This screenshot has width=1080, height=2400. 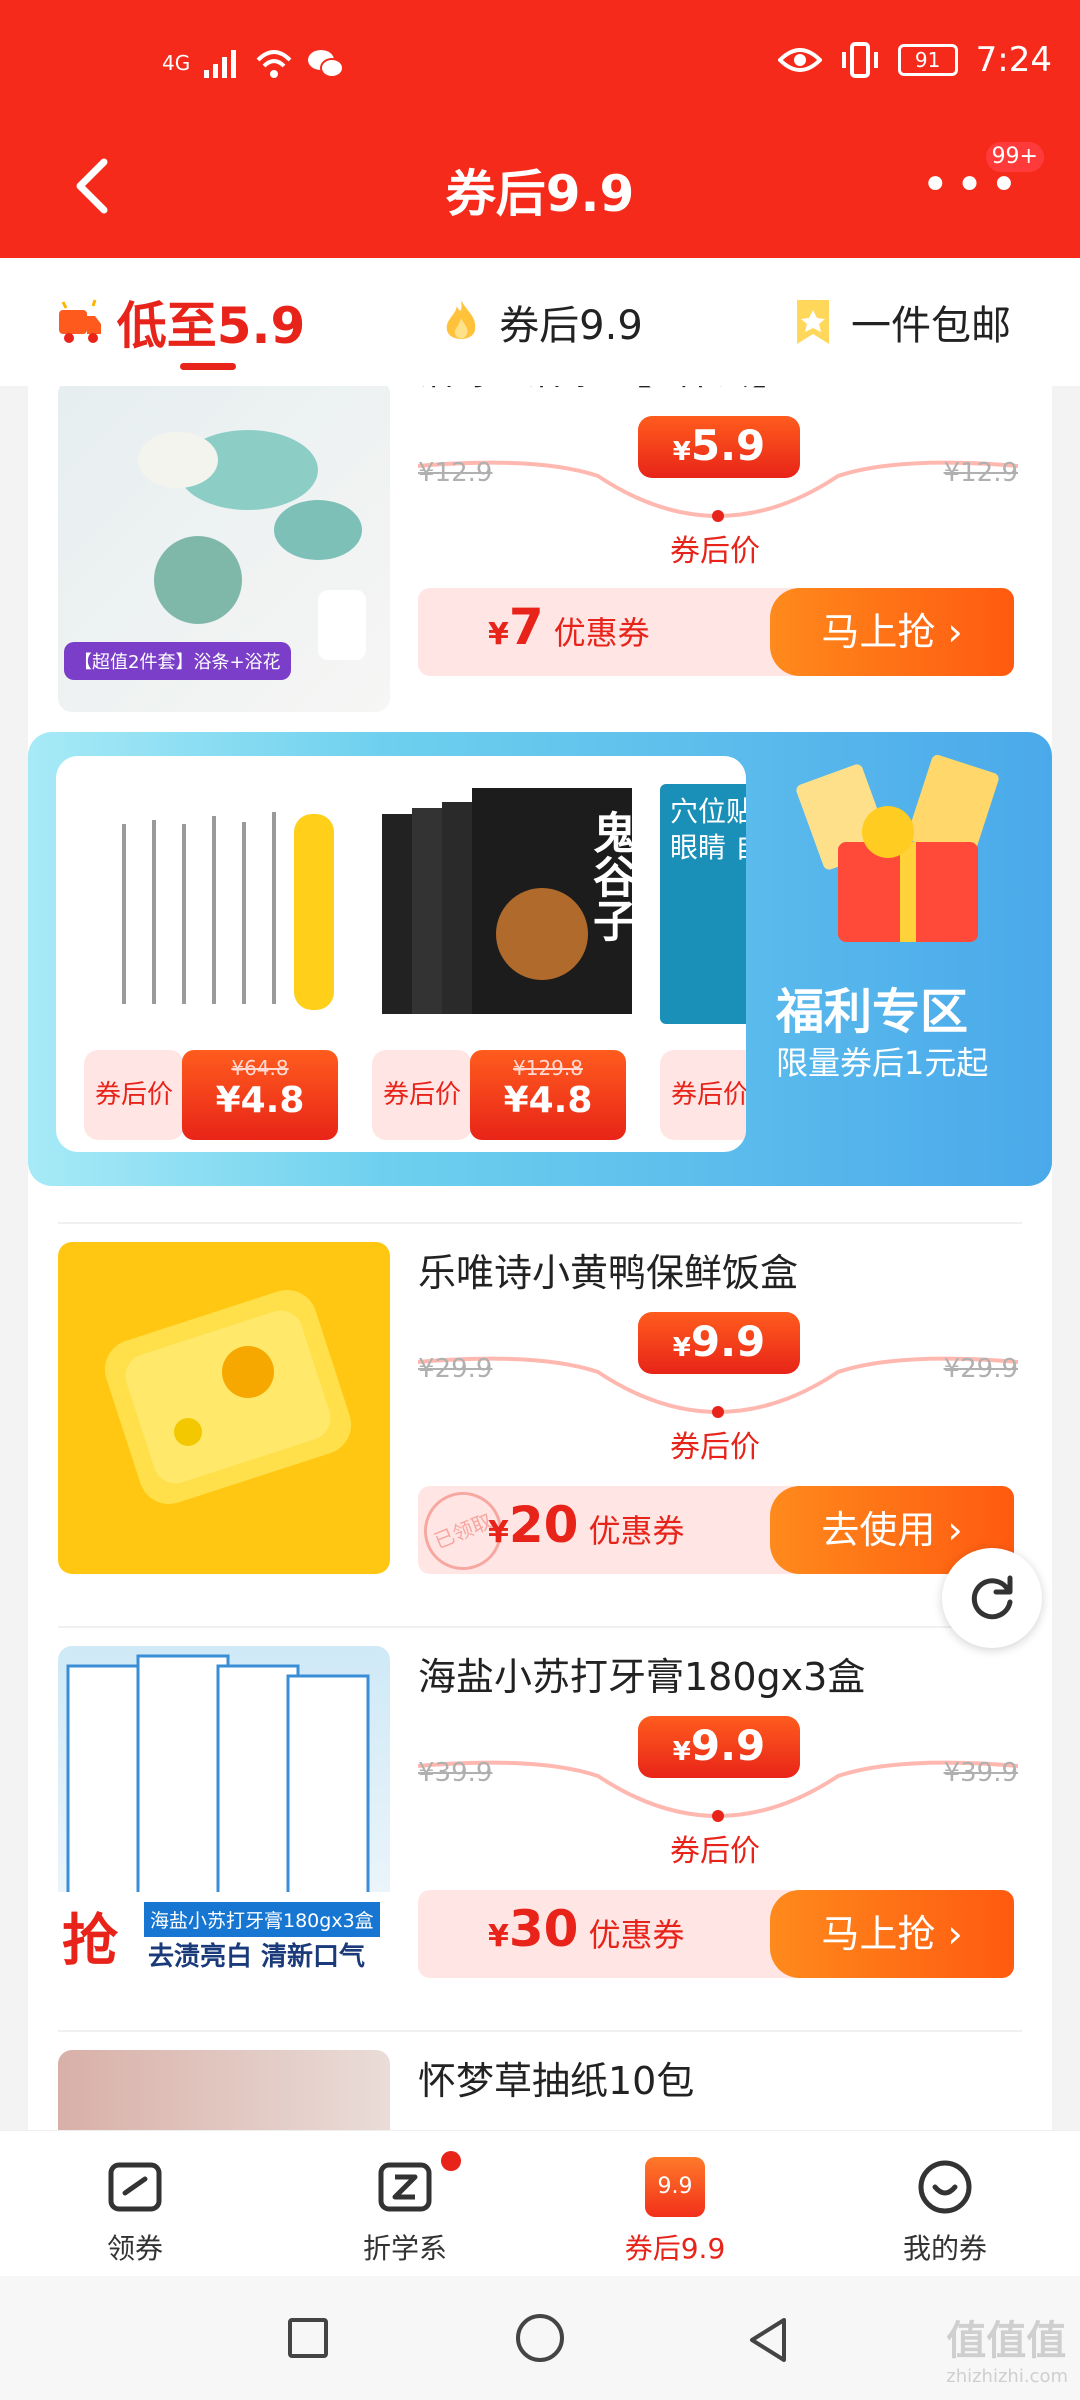 What do you see at coordinates (586, 1525) in the screenshot?
I see `coupon-amount: ¥20 优惠券` at bounding box center [586, 1525].